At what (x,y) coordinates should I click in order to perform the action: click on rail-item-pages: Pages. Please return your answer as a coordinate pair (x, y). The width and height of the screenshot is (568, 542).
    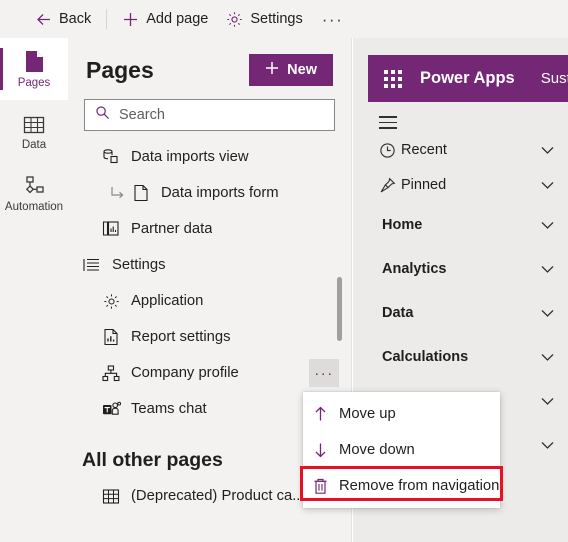
    Looking at the image, I should click on (34, 69).